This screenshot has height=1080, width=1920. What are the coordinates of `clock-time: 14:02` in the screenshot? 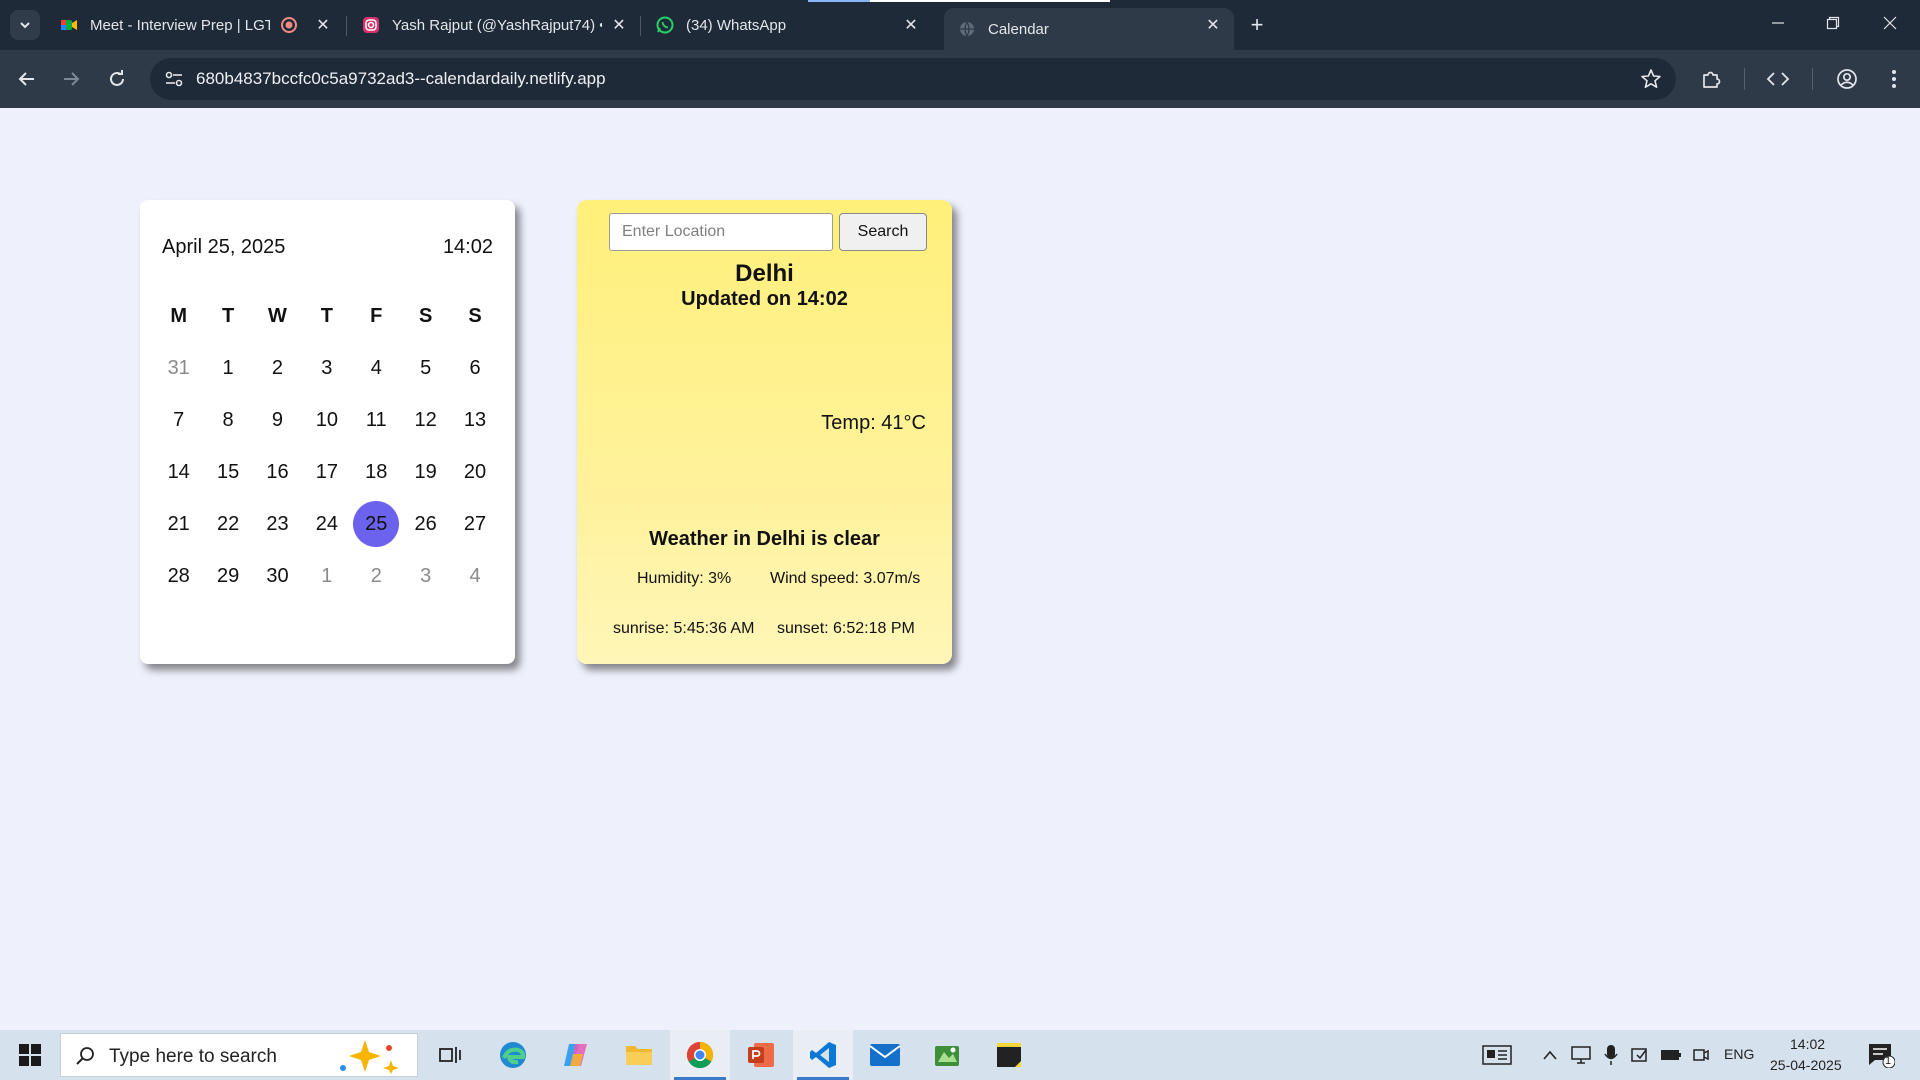 It's located at (1807, 1044).